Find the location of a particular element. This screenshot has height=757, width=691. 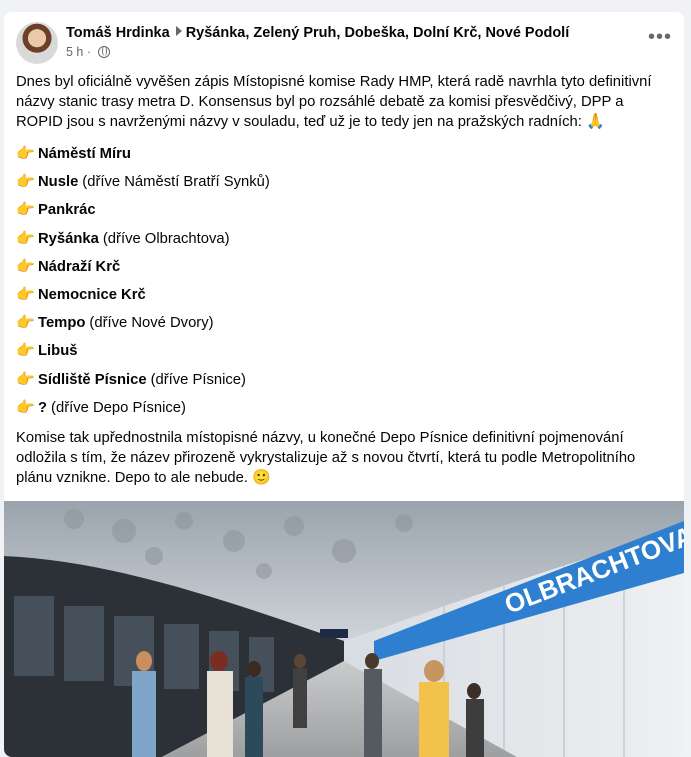

station-name: ? is located at coordinates (43, 407).